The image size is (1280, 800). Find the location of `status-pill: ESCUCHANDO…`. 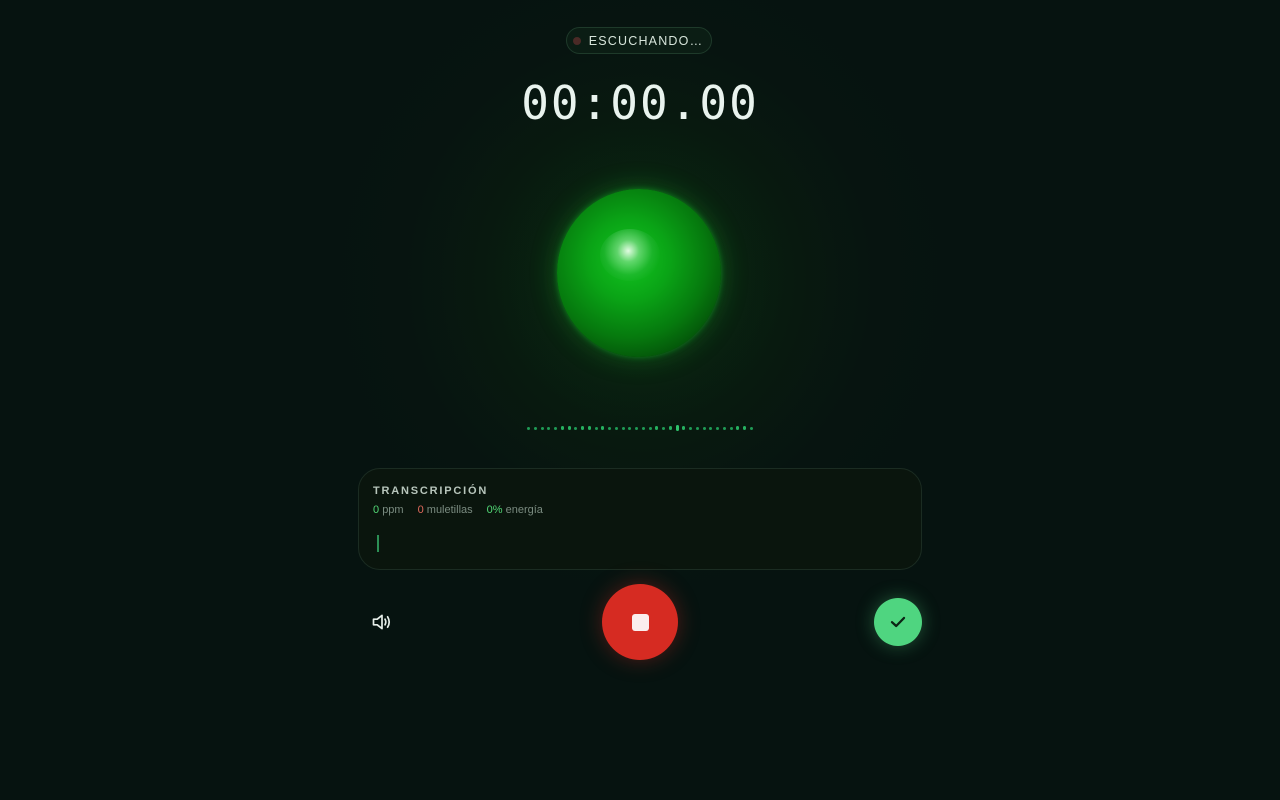

status-pill: ESCUCHANDO… is located at coordinates (639, 40).